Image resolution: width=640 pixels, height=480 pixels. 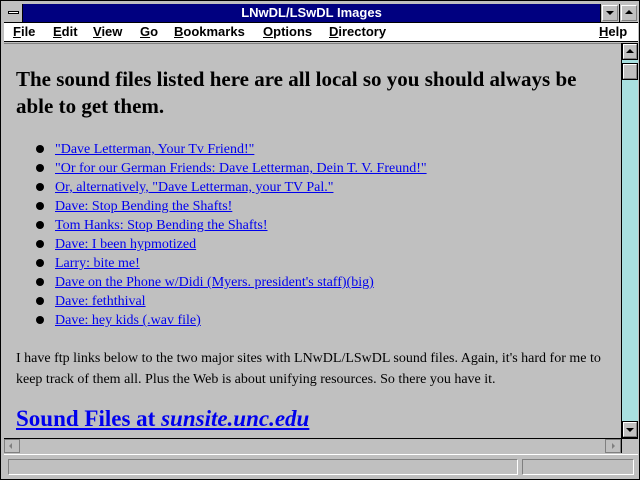 I want to click on sound-link: "Dave Letterman, Your Tv Friend!", so click(x=154, y=149).